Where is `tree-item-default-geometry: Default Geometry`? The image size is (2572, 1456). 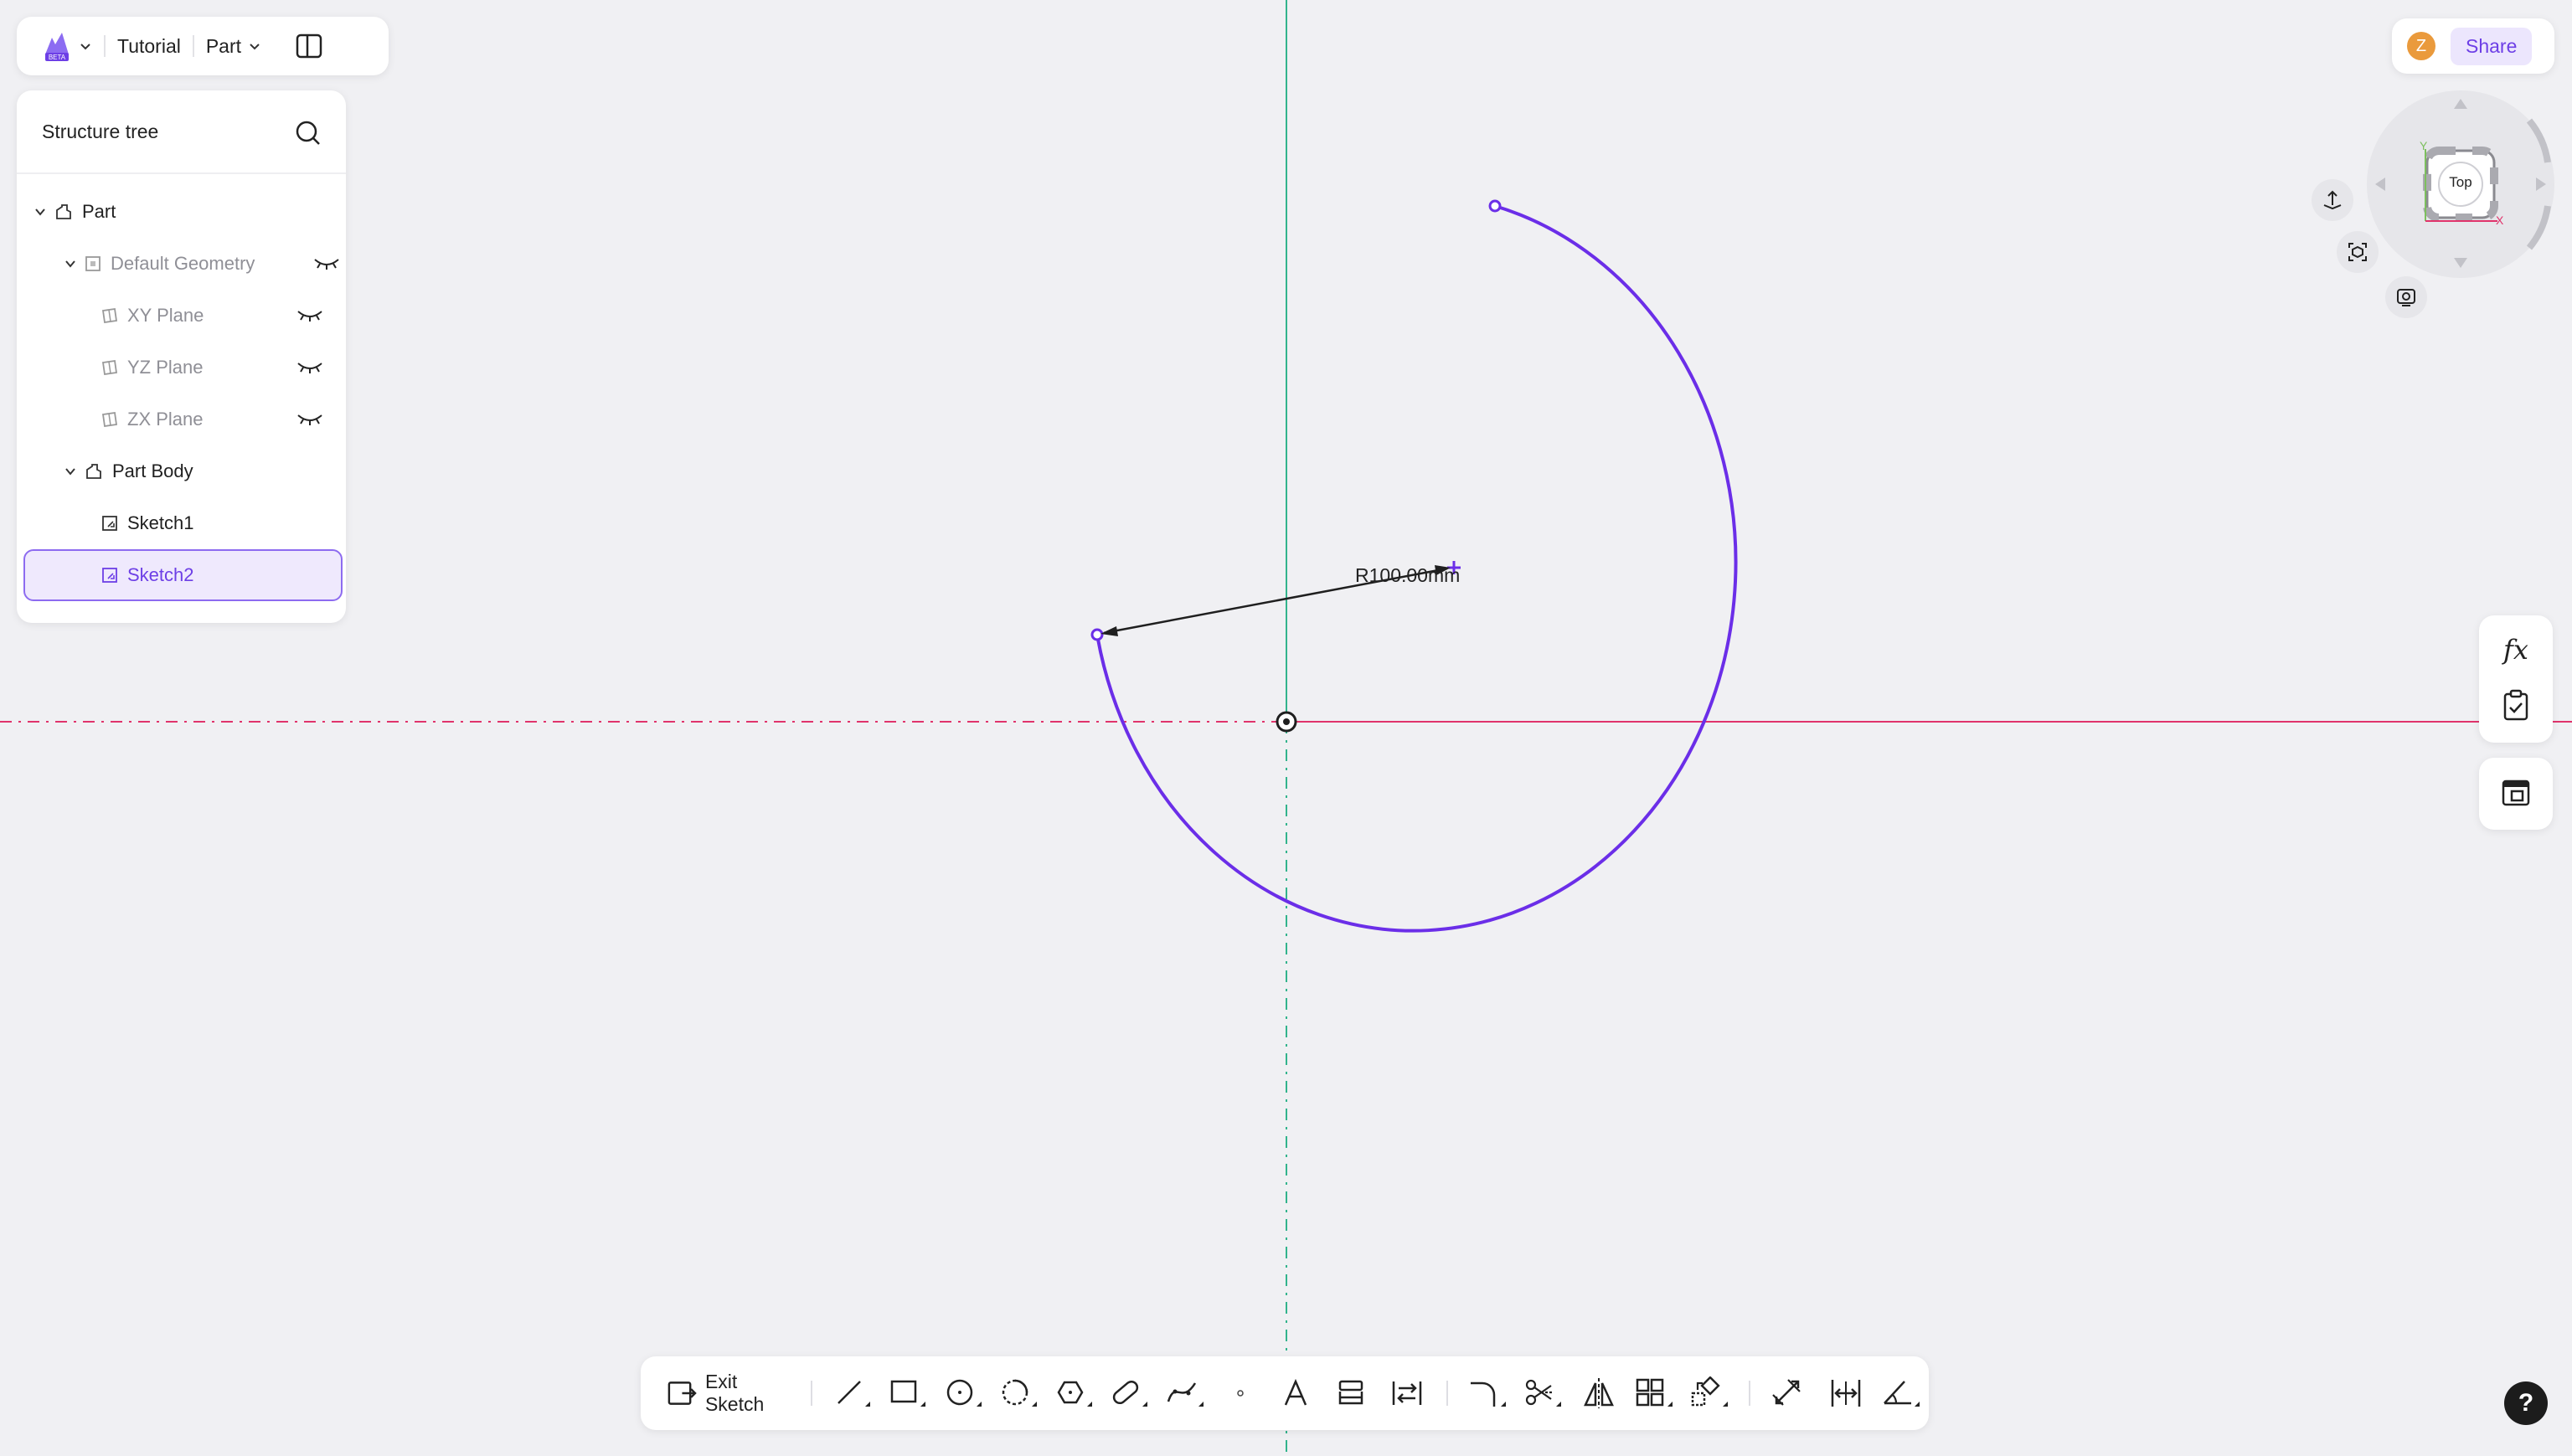
tree-item-default-geometry: Default Geometry is located at coordinates (205, 264).